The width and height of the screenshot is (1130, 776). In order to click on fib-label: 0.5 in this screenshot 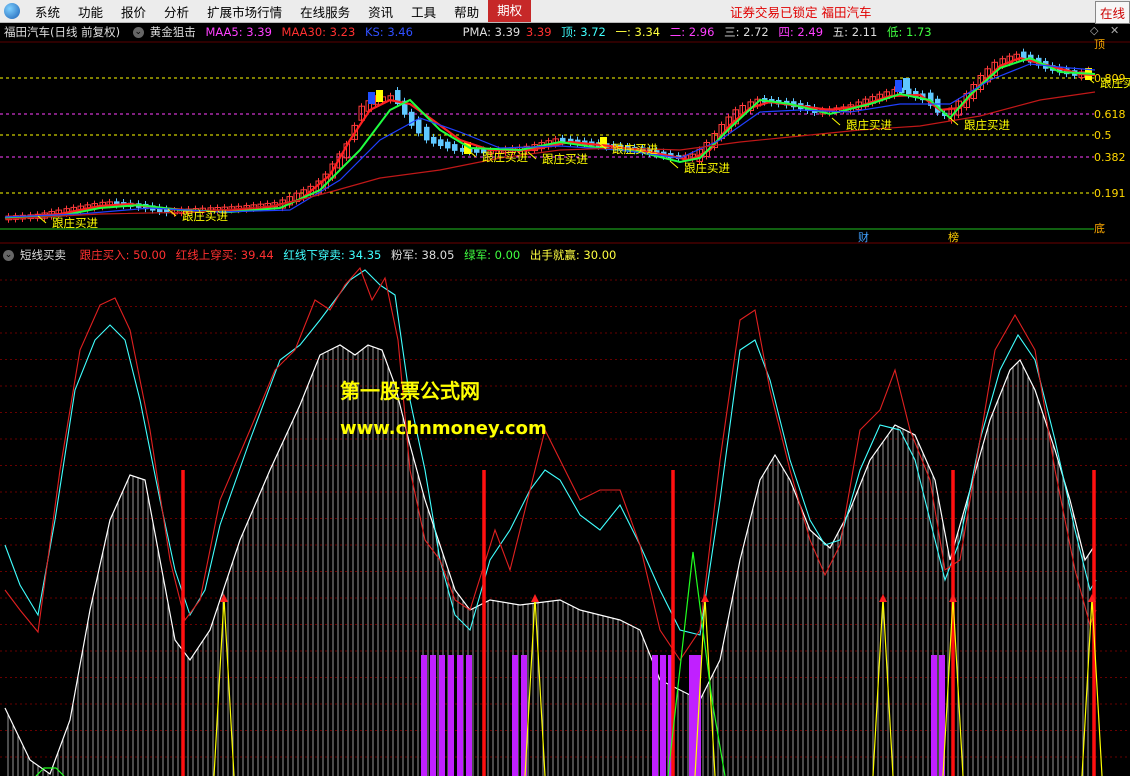, I will do `click(1103, 135)`.